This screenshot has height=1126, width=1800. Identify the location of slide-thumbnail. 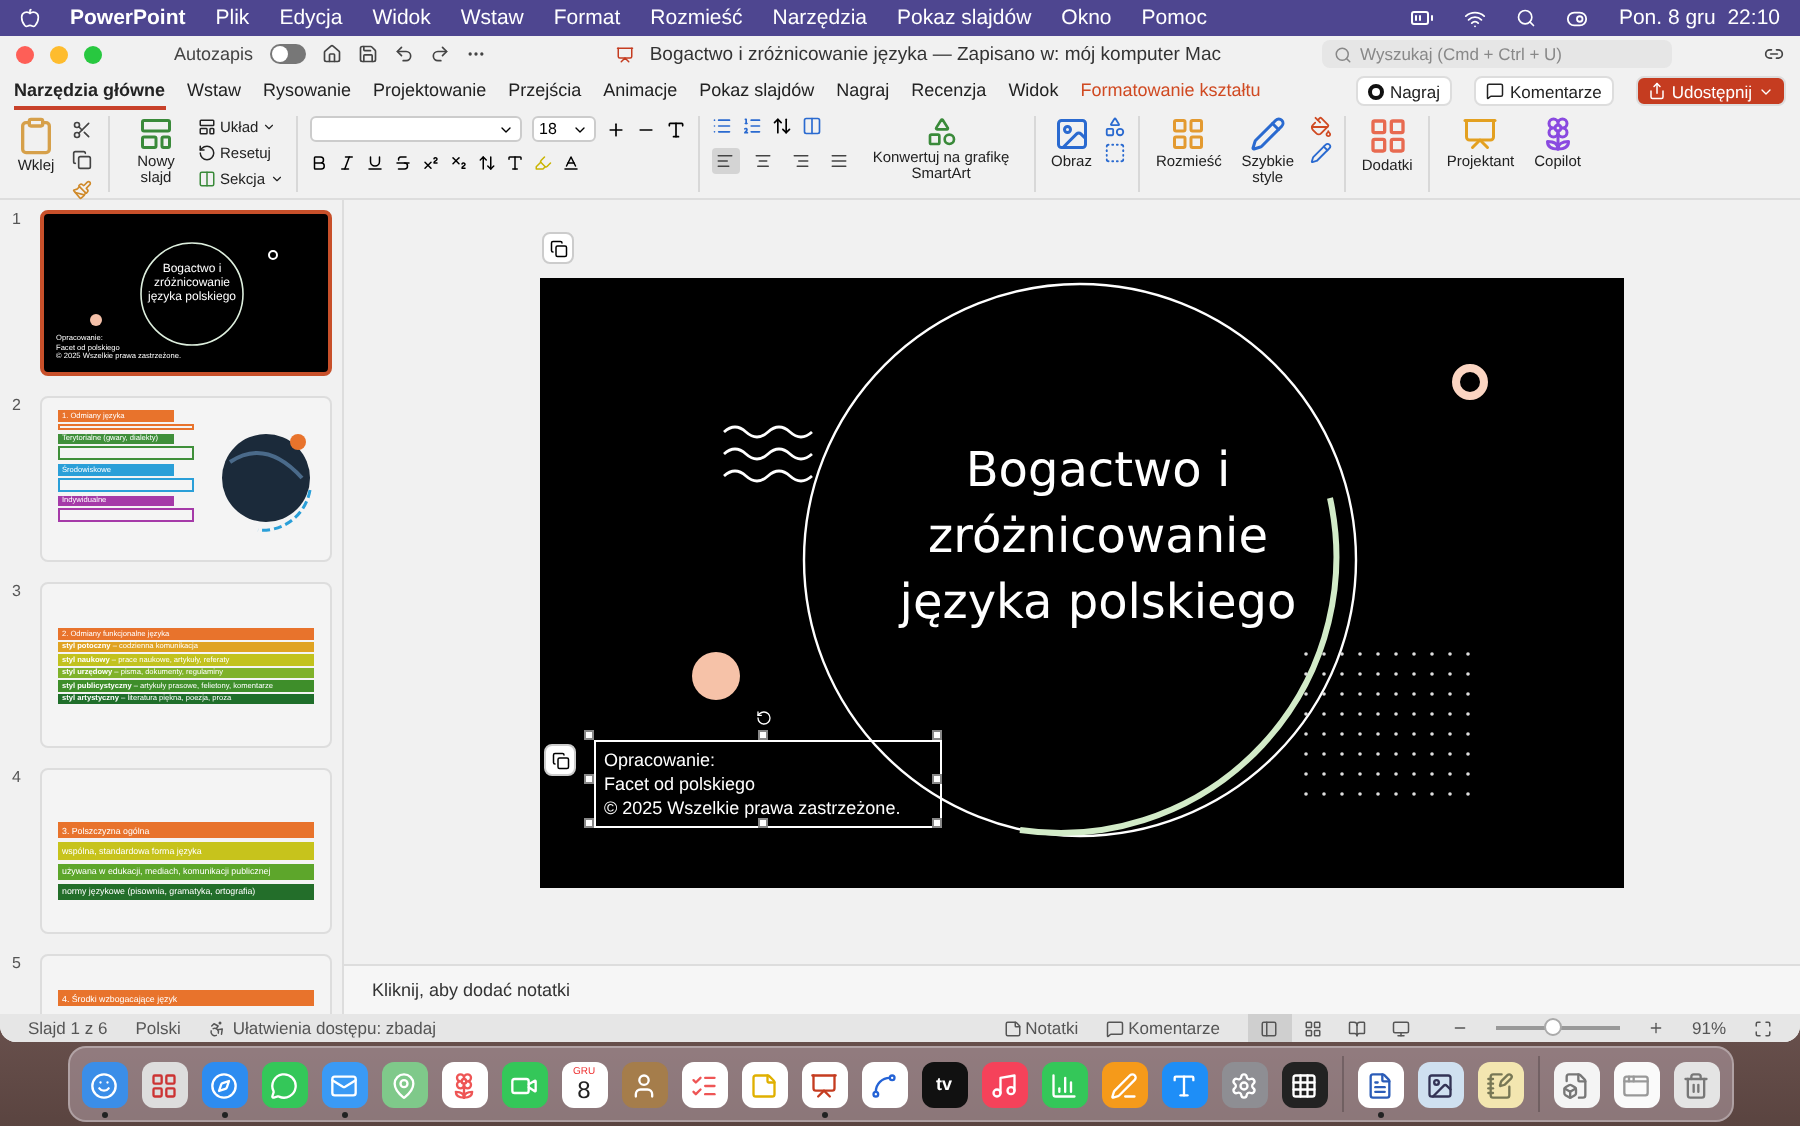
(186, 665).